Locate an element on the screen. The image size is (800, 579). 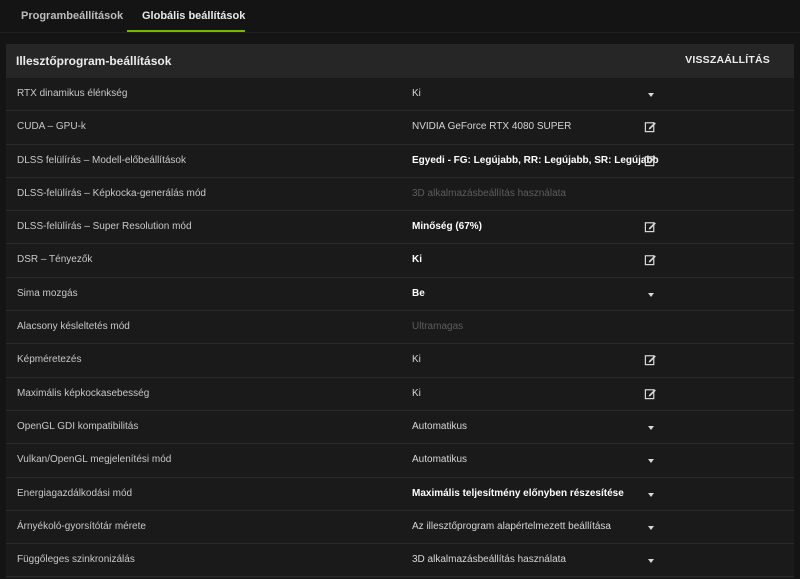
setting-label: DLSS-felülírás – Képkocka-generálás mód is located at coordinates (111, 193).